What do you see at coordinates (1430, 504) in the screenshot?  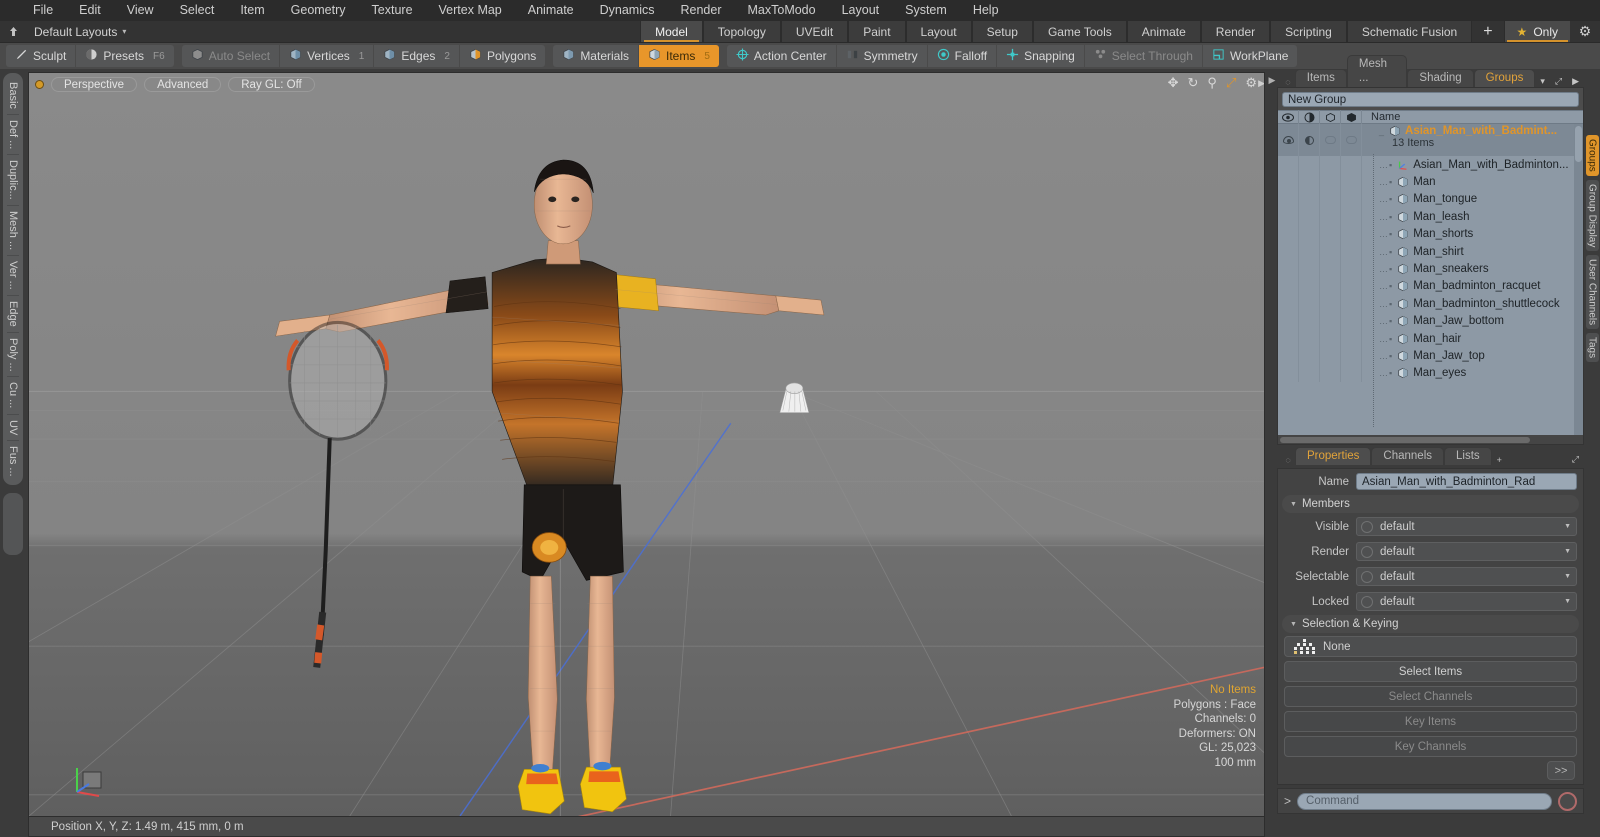 I see `members-section-header: ▼ Members` at bounding box center [1430, 504].